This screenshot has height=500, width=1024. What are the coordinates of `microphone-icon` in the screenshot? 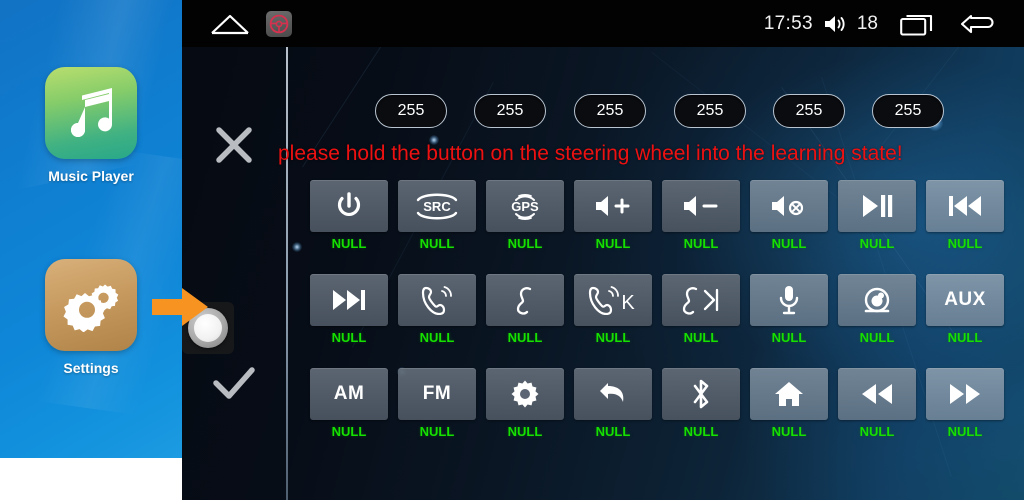 It's located at (789, 300).